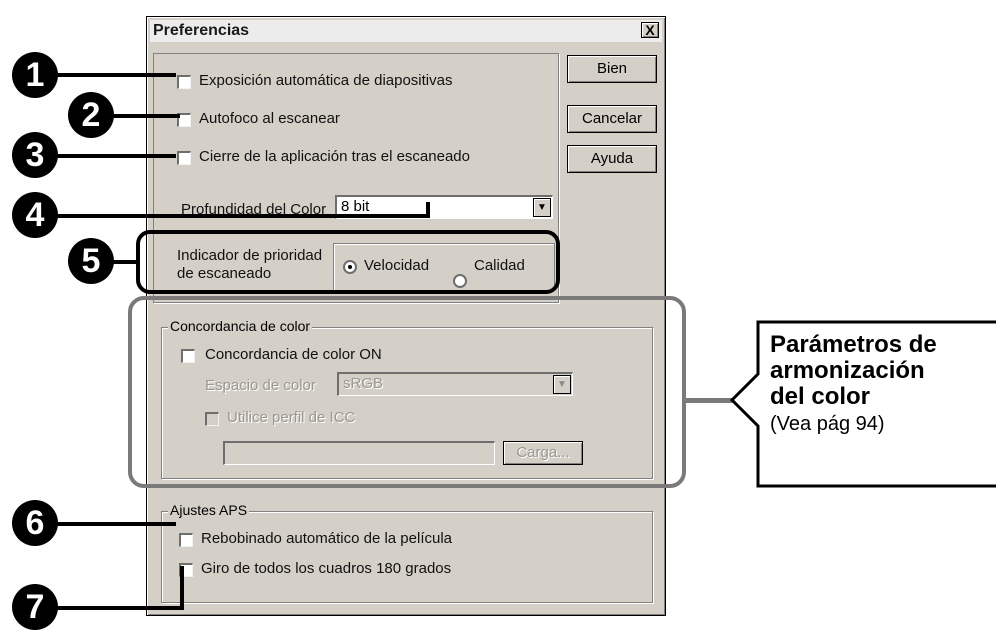 Image resolution: width=996 pixels, height=630 pixels. I want to click on callout-4-badge: 4, so click(35, 215).